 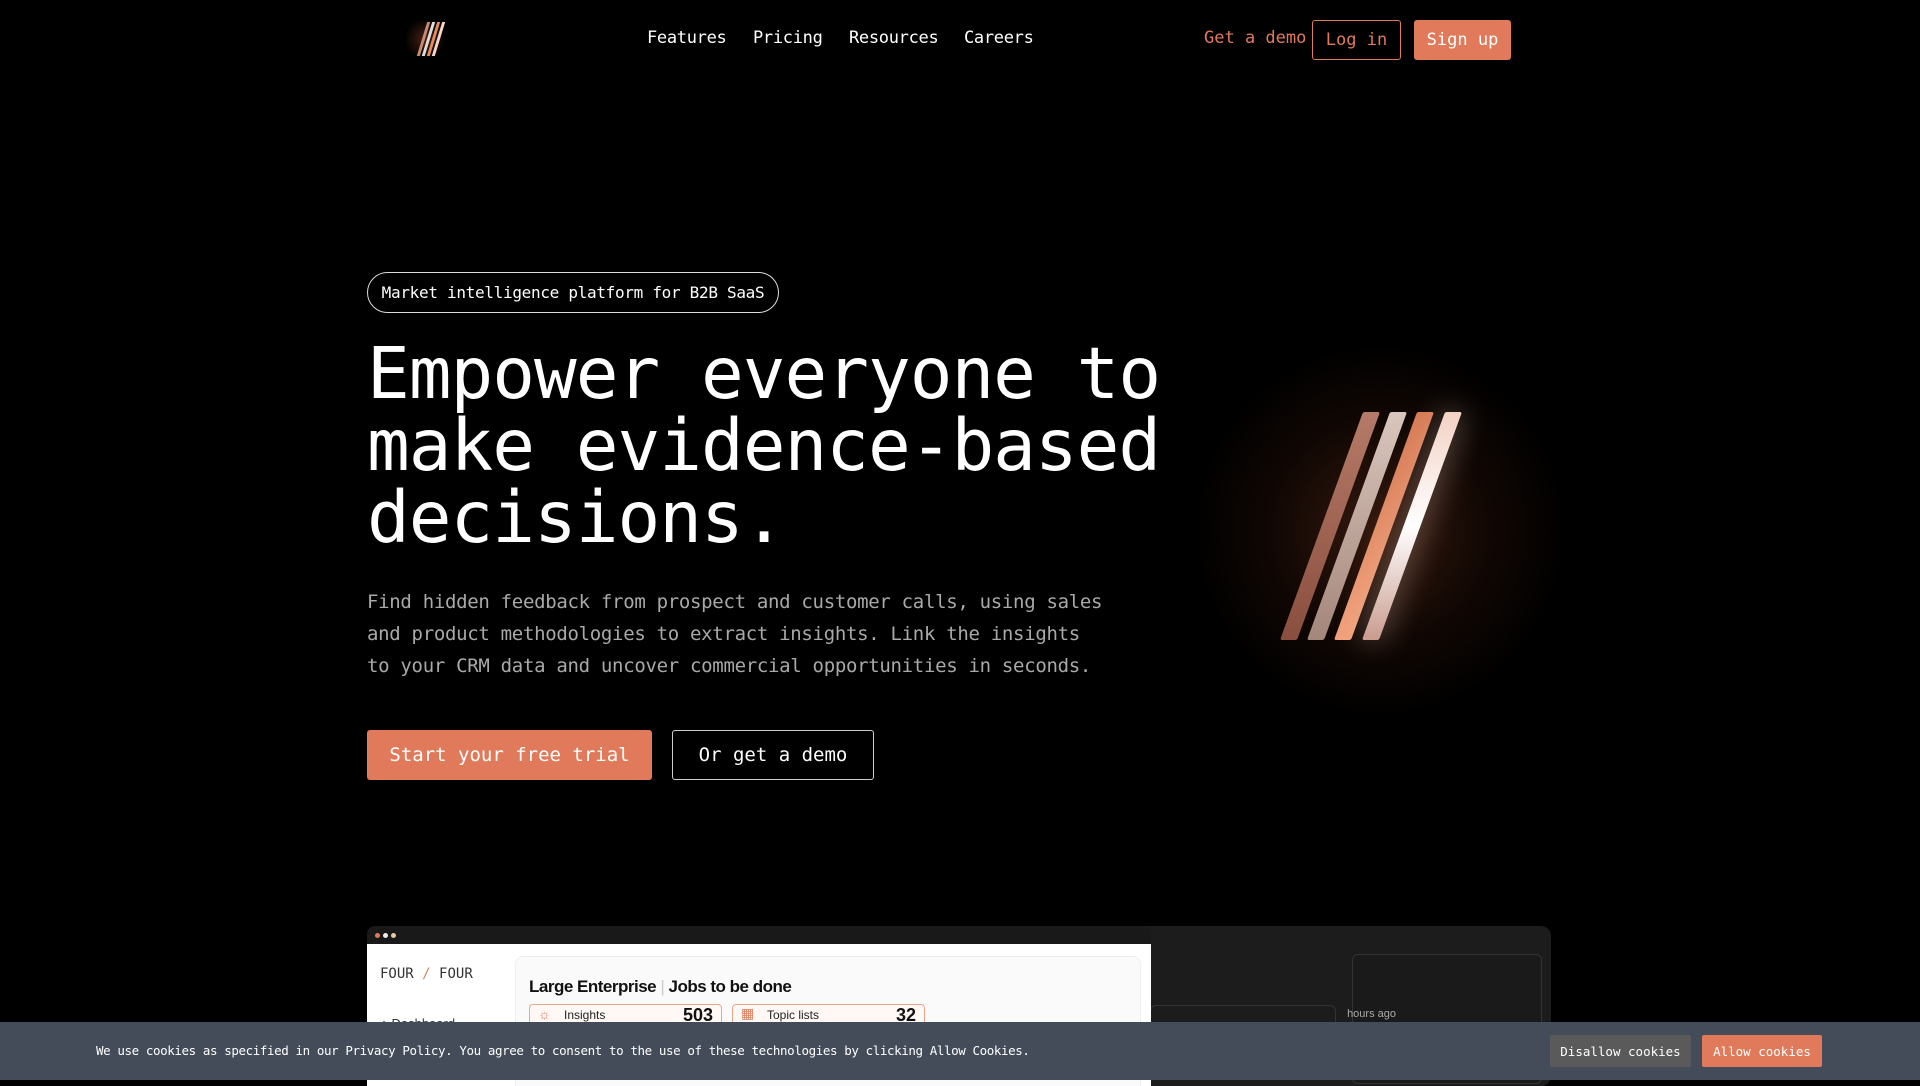 I want to click on app-brand: FOUR / FOUR, so click(x=426, y=974).